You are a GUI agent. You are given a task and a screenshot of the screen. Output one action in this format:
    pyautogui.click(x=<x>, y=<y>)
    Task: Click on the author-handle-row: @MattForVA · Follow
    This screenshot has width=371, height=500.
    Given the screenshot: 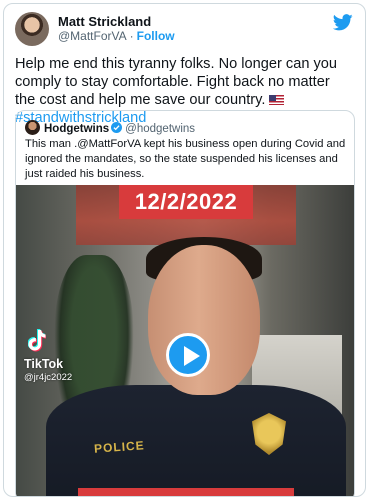 What is the action you would take?
    pyautogui.click(x=116, y=36)
    